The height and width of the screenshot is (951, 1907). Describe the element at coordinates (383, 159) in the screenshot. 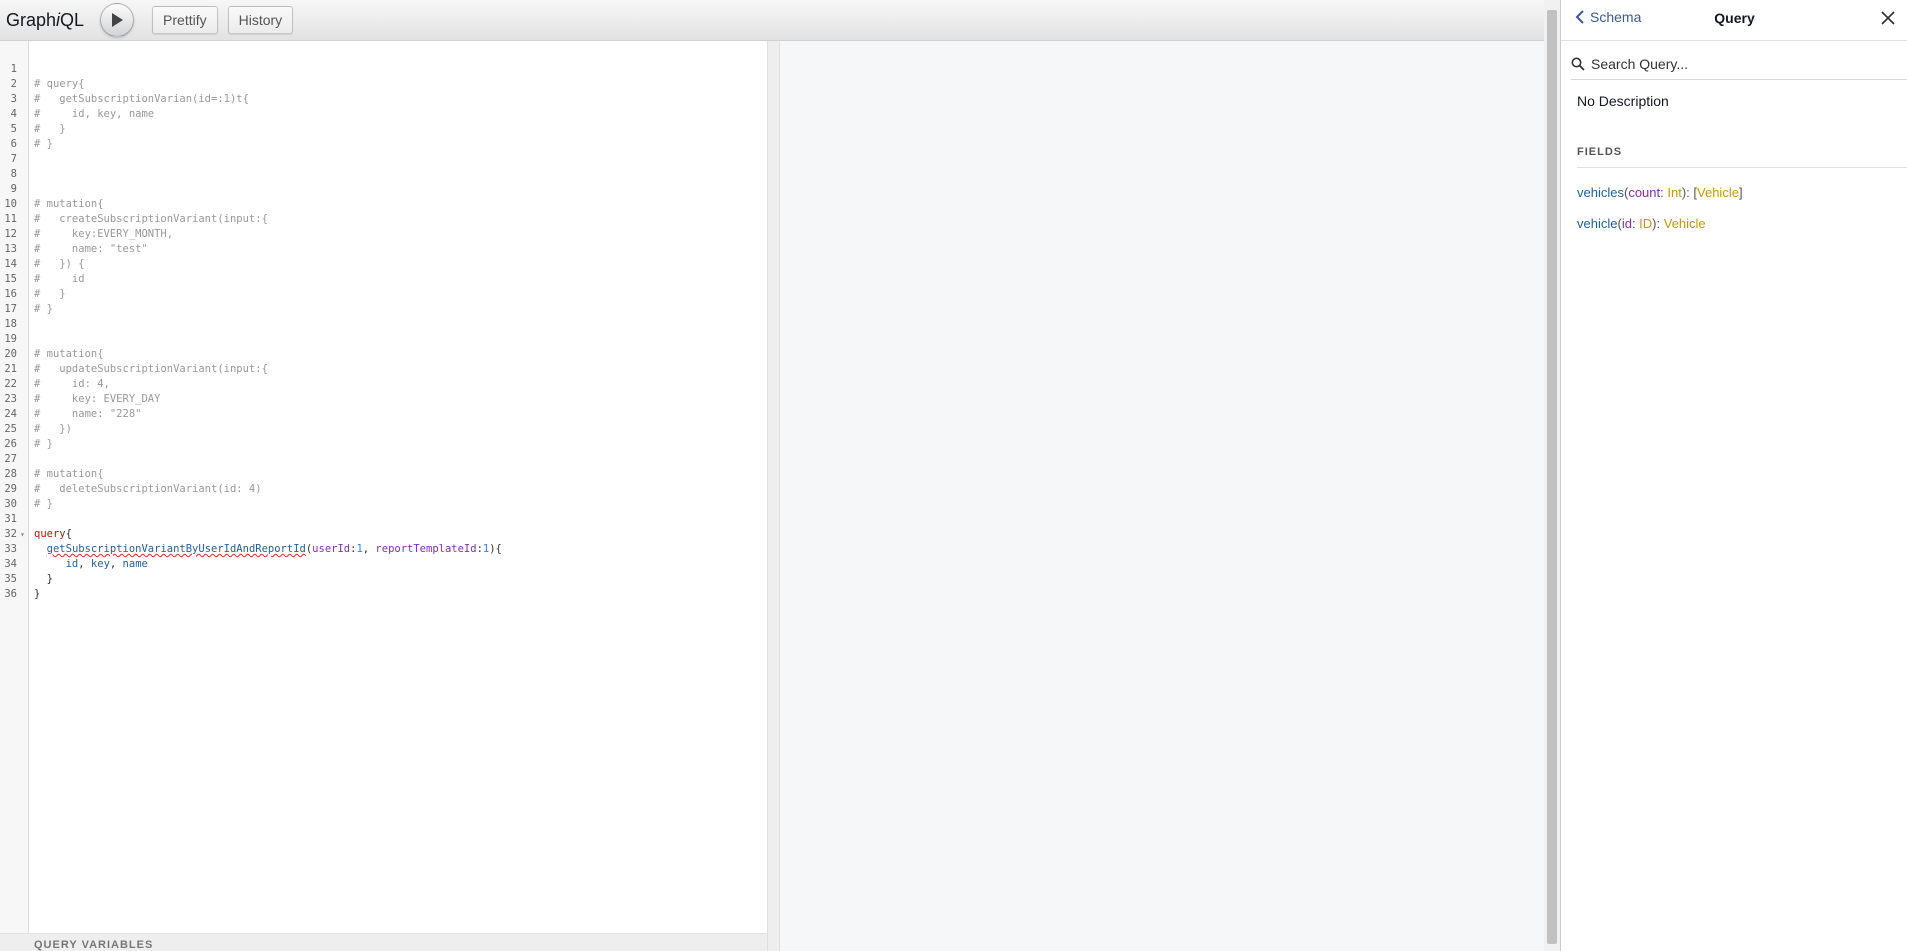

I see `code-line: 7` at that location.